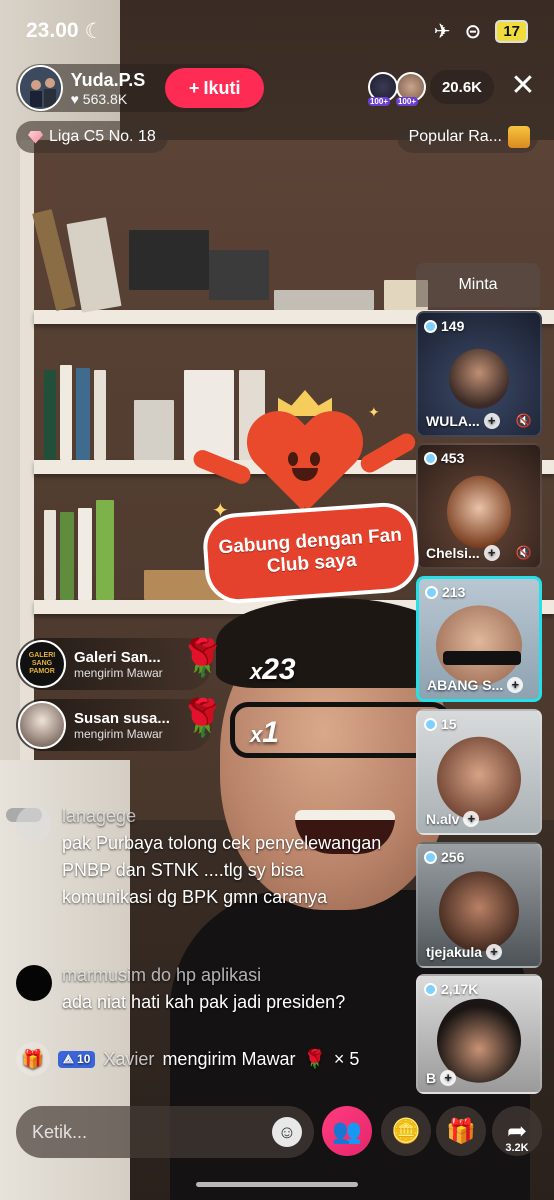 The width and height of the screenshot is (554, 1200). What do you see at coordinates (454, 592) in the screenshot?
I see `guest-coins-value: 213` at bounding box center [454, 592].